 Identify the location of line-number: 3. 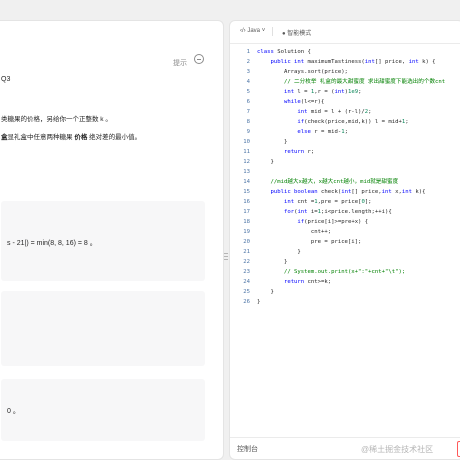
(248, 72).